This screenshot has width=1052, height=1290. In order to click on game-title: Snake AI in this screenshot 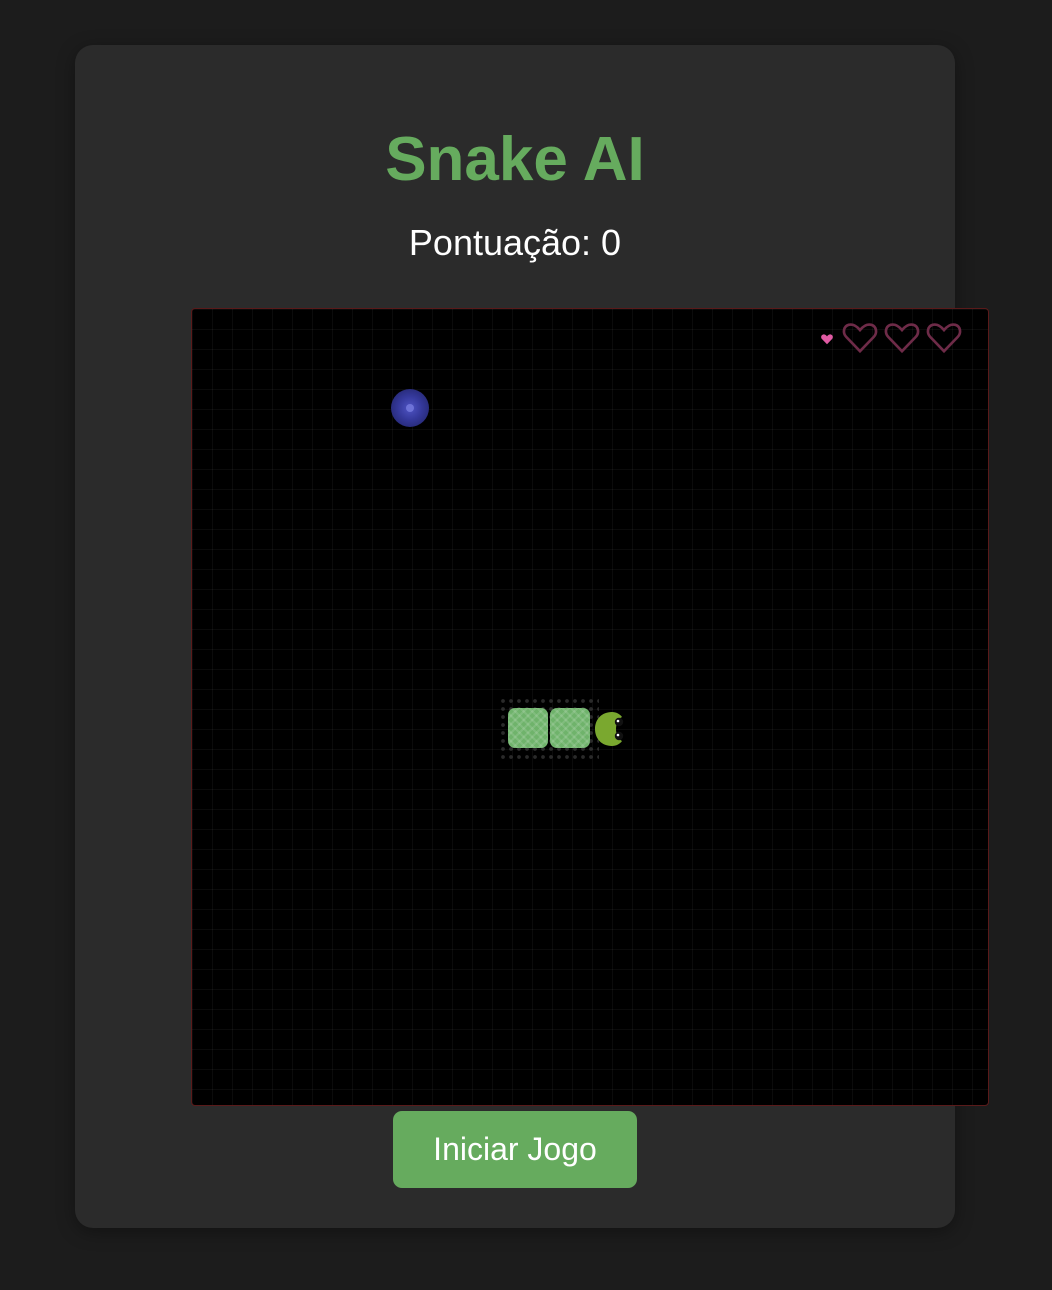, I will do `click(515, 159)`.